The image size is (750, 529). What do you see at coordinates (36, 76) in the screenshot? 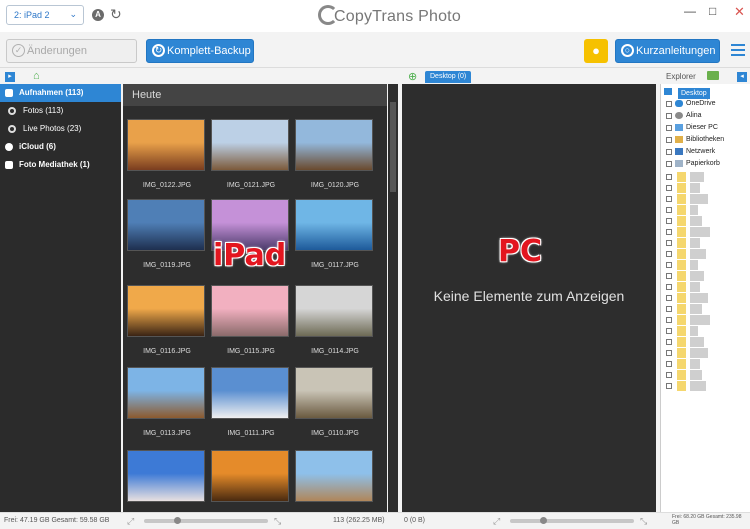
I see `add-album-icon: ⌂` at bounding box center [36, 76].